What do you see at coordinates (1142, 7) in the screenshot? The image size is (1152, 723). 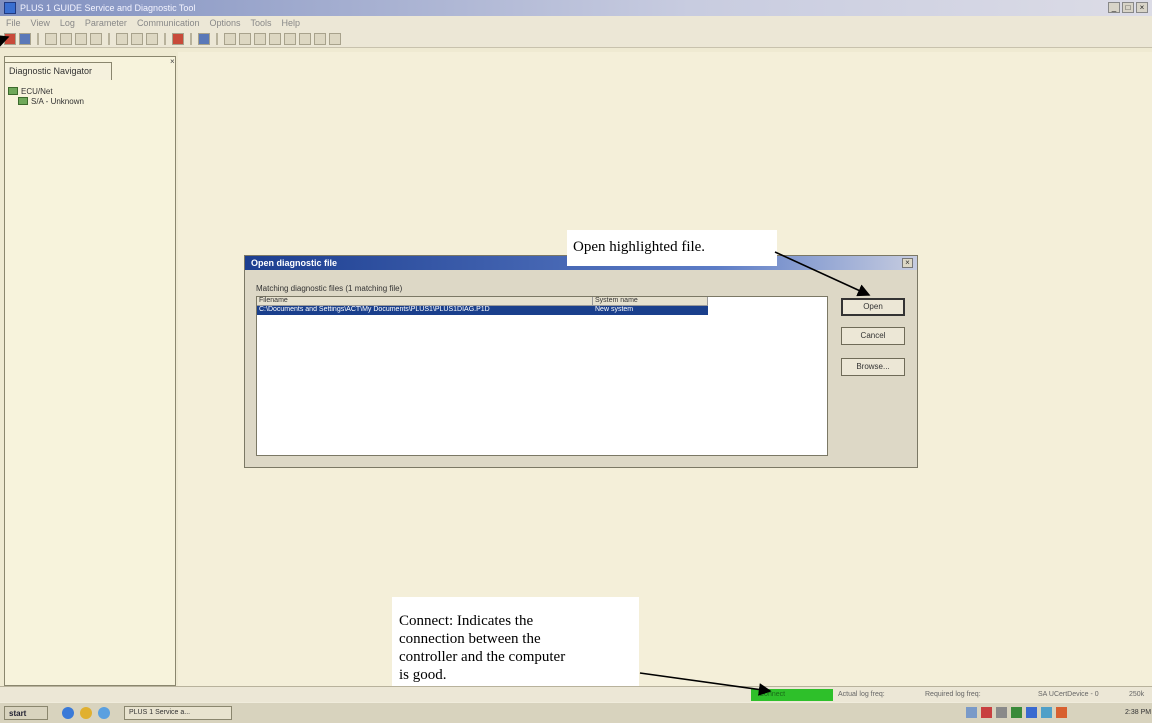 I see `close-button: ×` at bounding box center [1142, 7].